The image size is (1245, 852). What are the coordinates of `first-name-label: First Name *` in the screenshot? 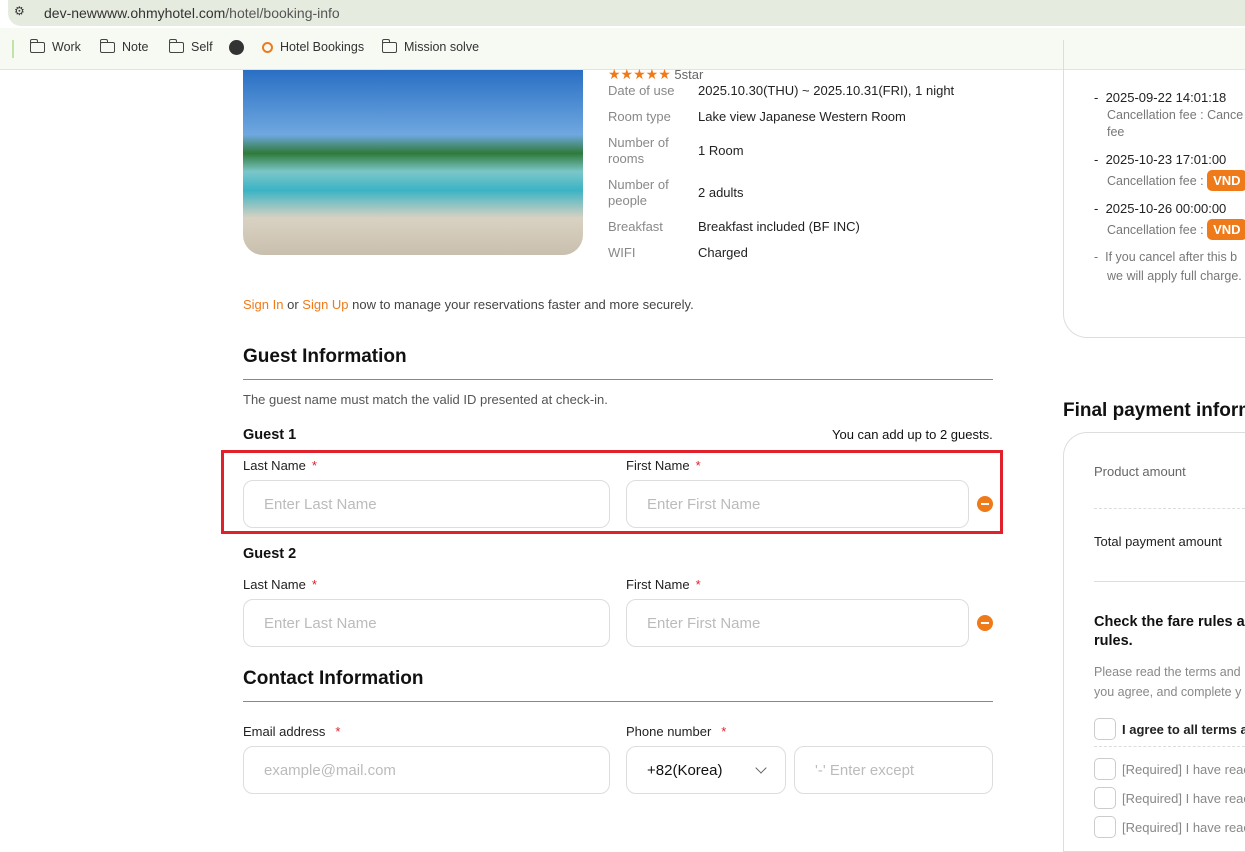 It's located at (663, 465).